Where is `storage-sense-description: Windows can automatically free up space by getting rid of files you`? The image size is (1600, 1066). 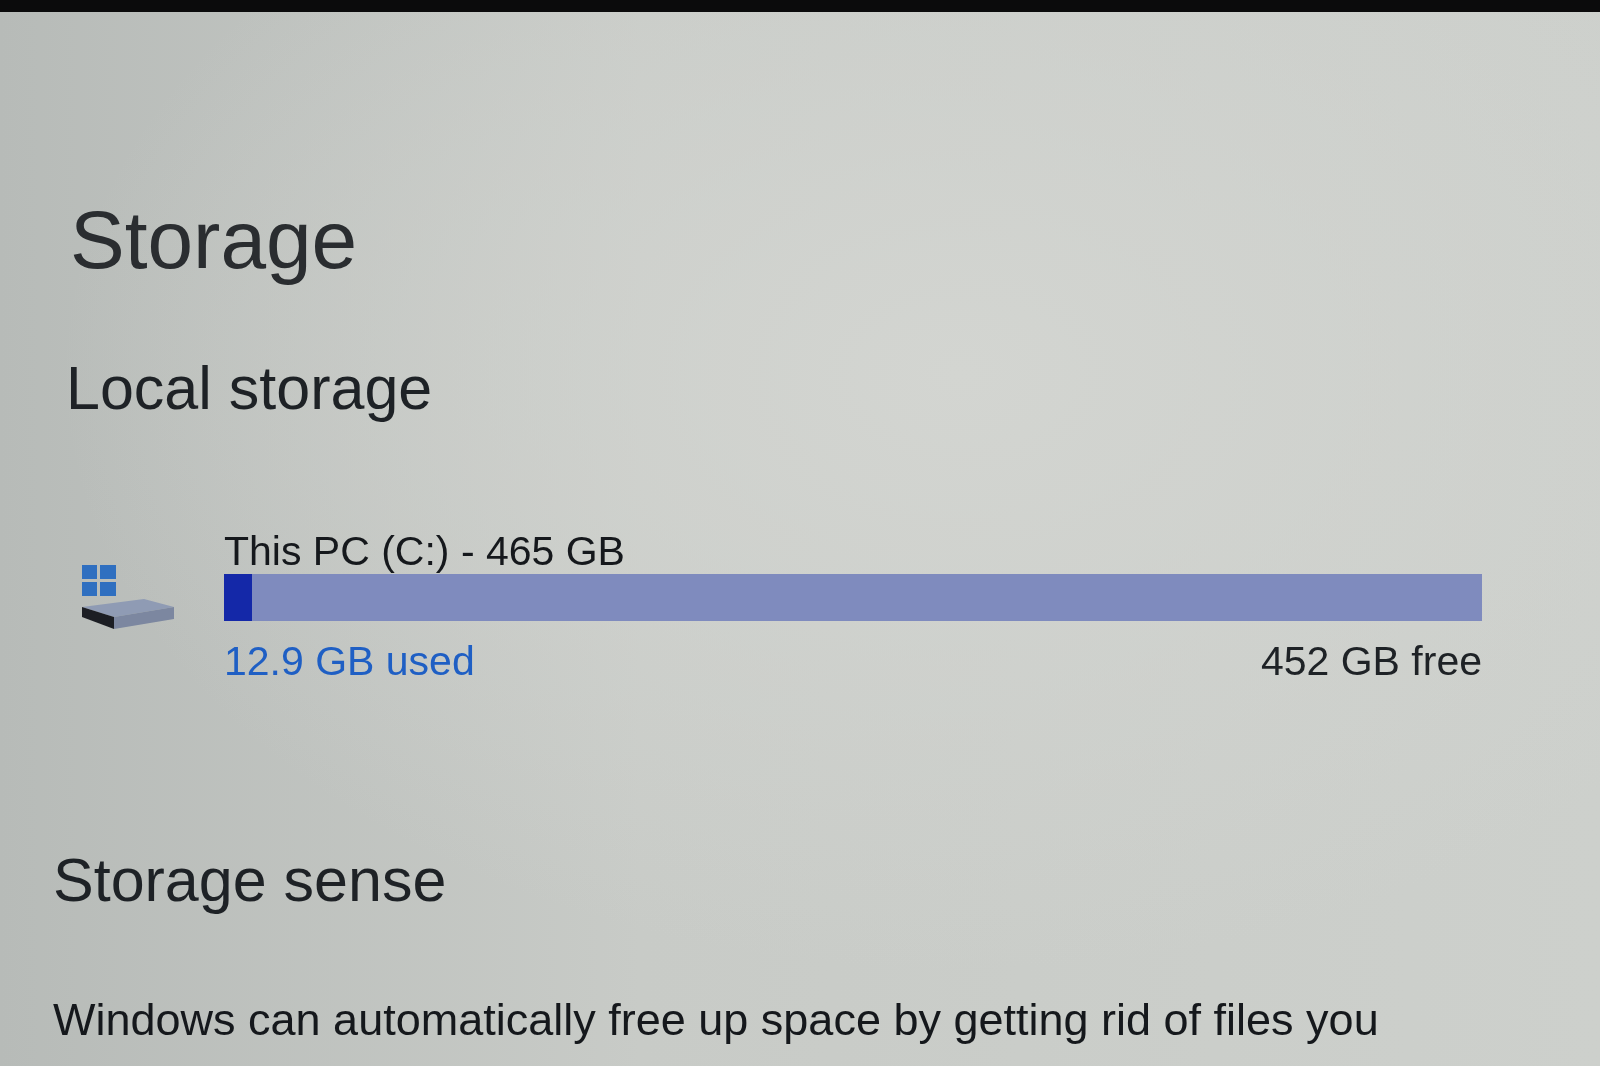
storage-sense-description: Windows can automatically free up space by getting rid of files you is located at coordinates (716, 1019).